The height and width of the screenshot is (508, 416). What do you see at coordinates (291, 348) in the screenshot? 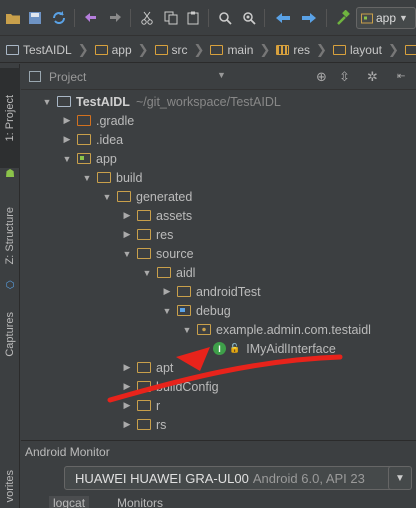
I see `tree-row-label: IMyAidlInterface` at bounding box center [291, 348].